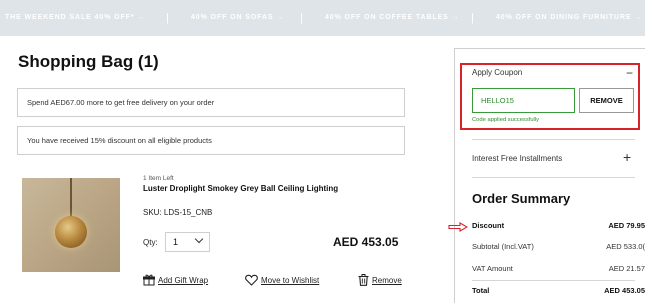 This screenshot has height=303, width=645. Describe the element at coordinates (158, 178) in the screenshot. I see `stock-status: 1 Item Left` at that location.